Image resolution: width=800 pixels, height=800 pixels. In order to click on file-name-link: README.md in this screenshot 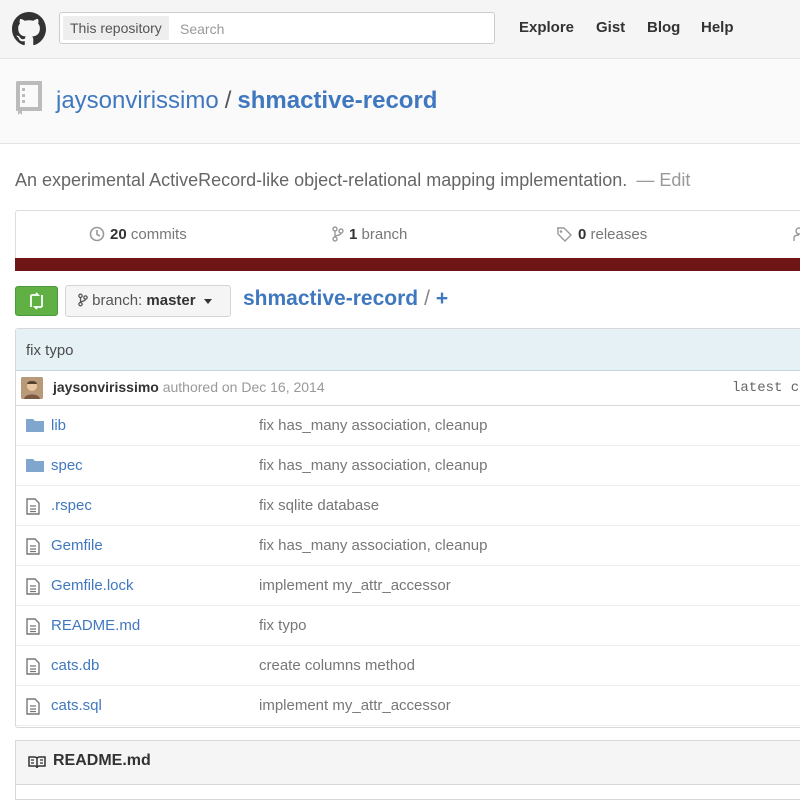, I will do `click(95, 625)`.